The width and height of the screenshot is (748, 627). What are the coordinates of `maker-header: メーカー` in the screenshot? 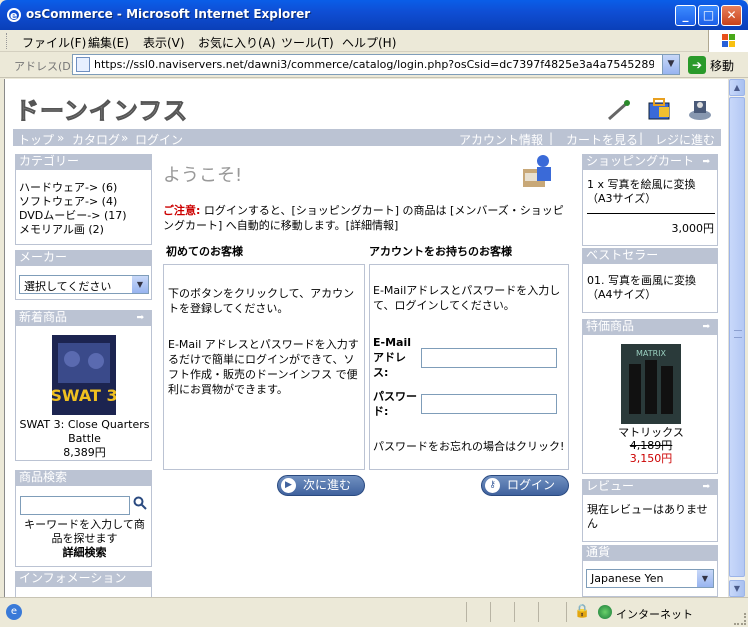 It's located at (83, 257).